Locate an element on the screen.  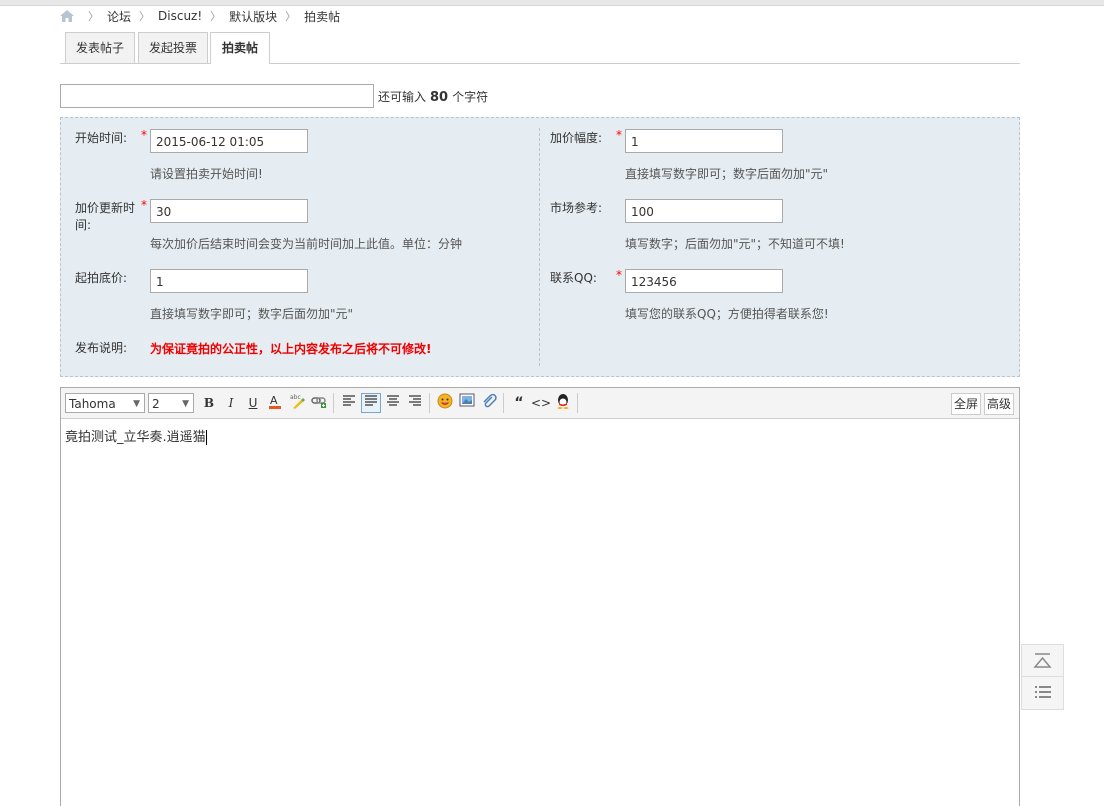
font-color-icon: A is located at coordinates (275, 403).